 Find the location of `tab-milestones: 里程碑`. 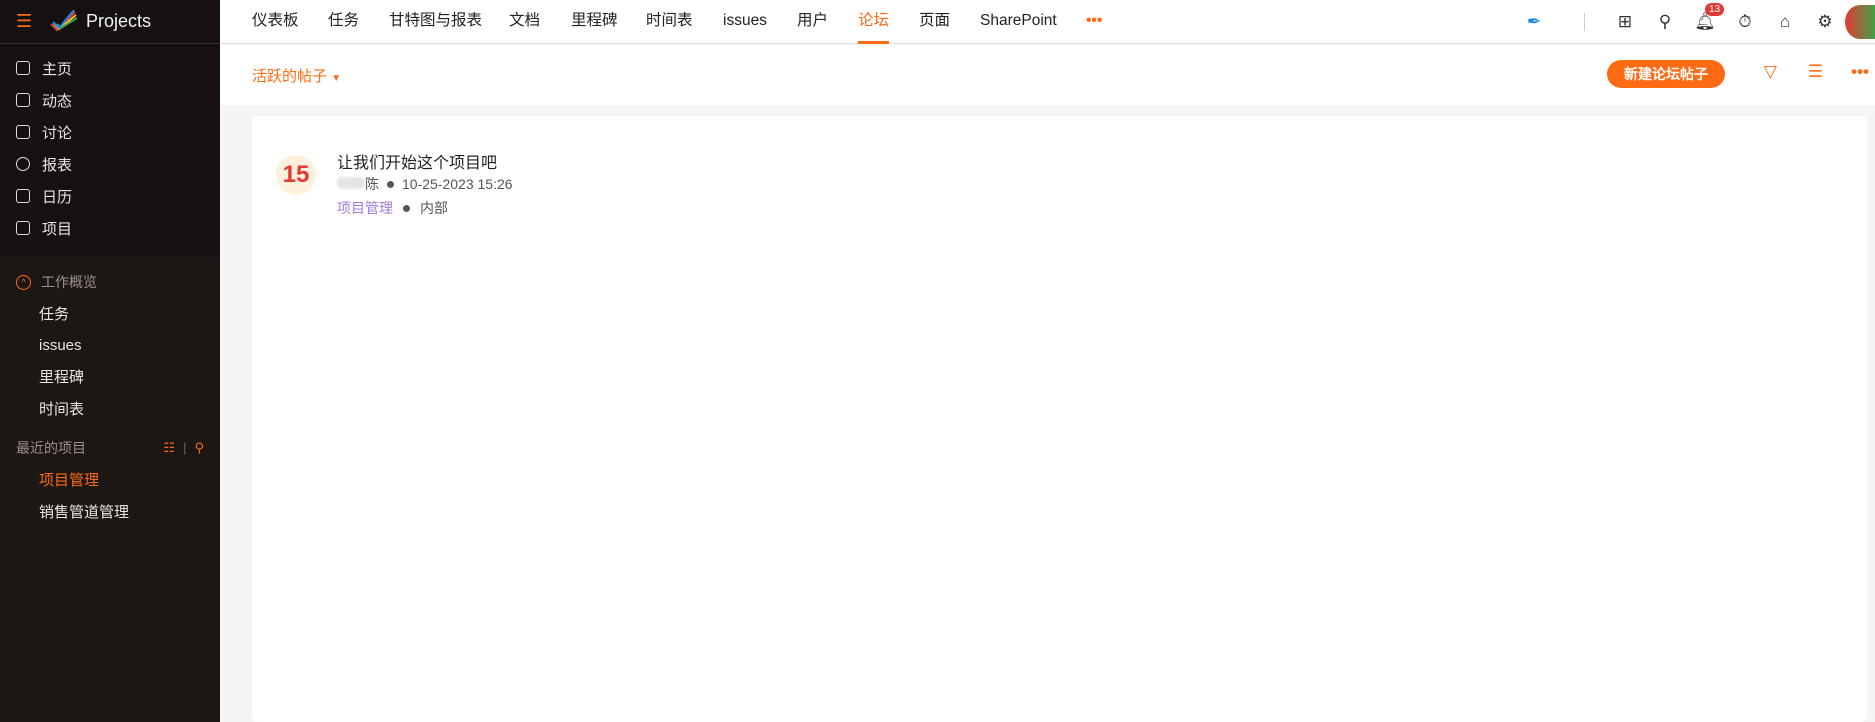

tab-milestones: 里程碑 is located at coordinates (594, 22).